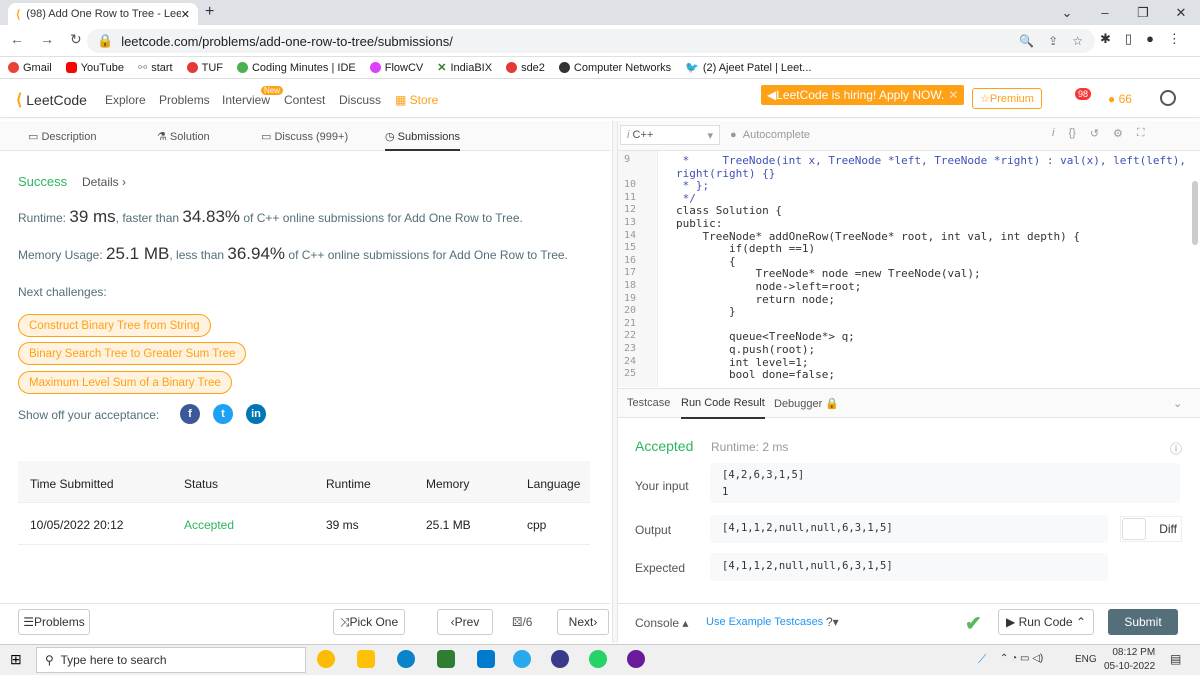 The height and width of the screenshot is (675, 1200). I want to click on linkedin-icon: in, so click(256, 414).